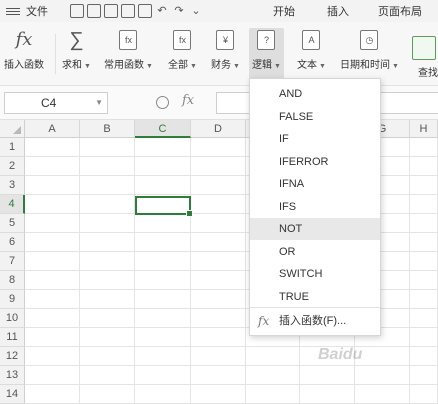  Describe the element at coordinates (315, 139) in the screenshot. I see `dropdown-item-if: IF` at that location.